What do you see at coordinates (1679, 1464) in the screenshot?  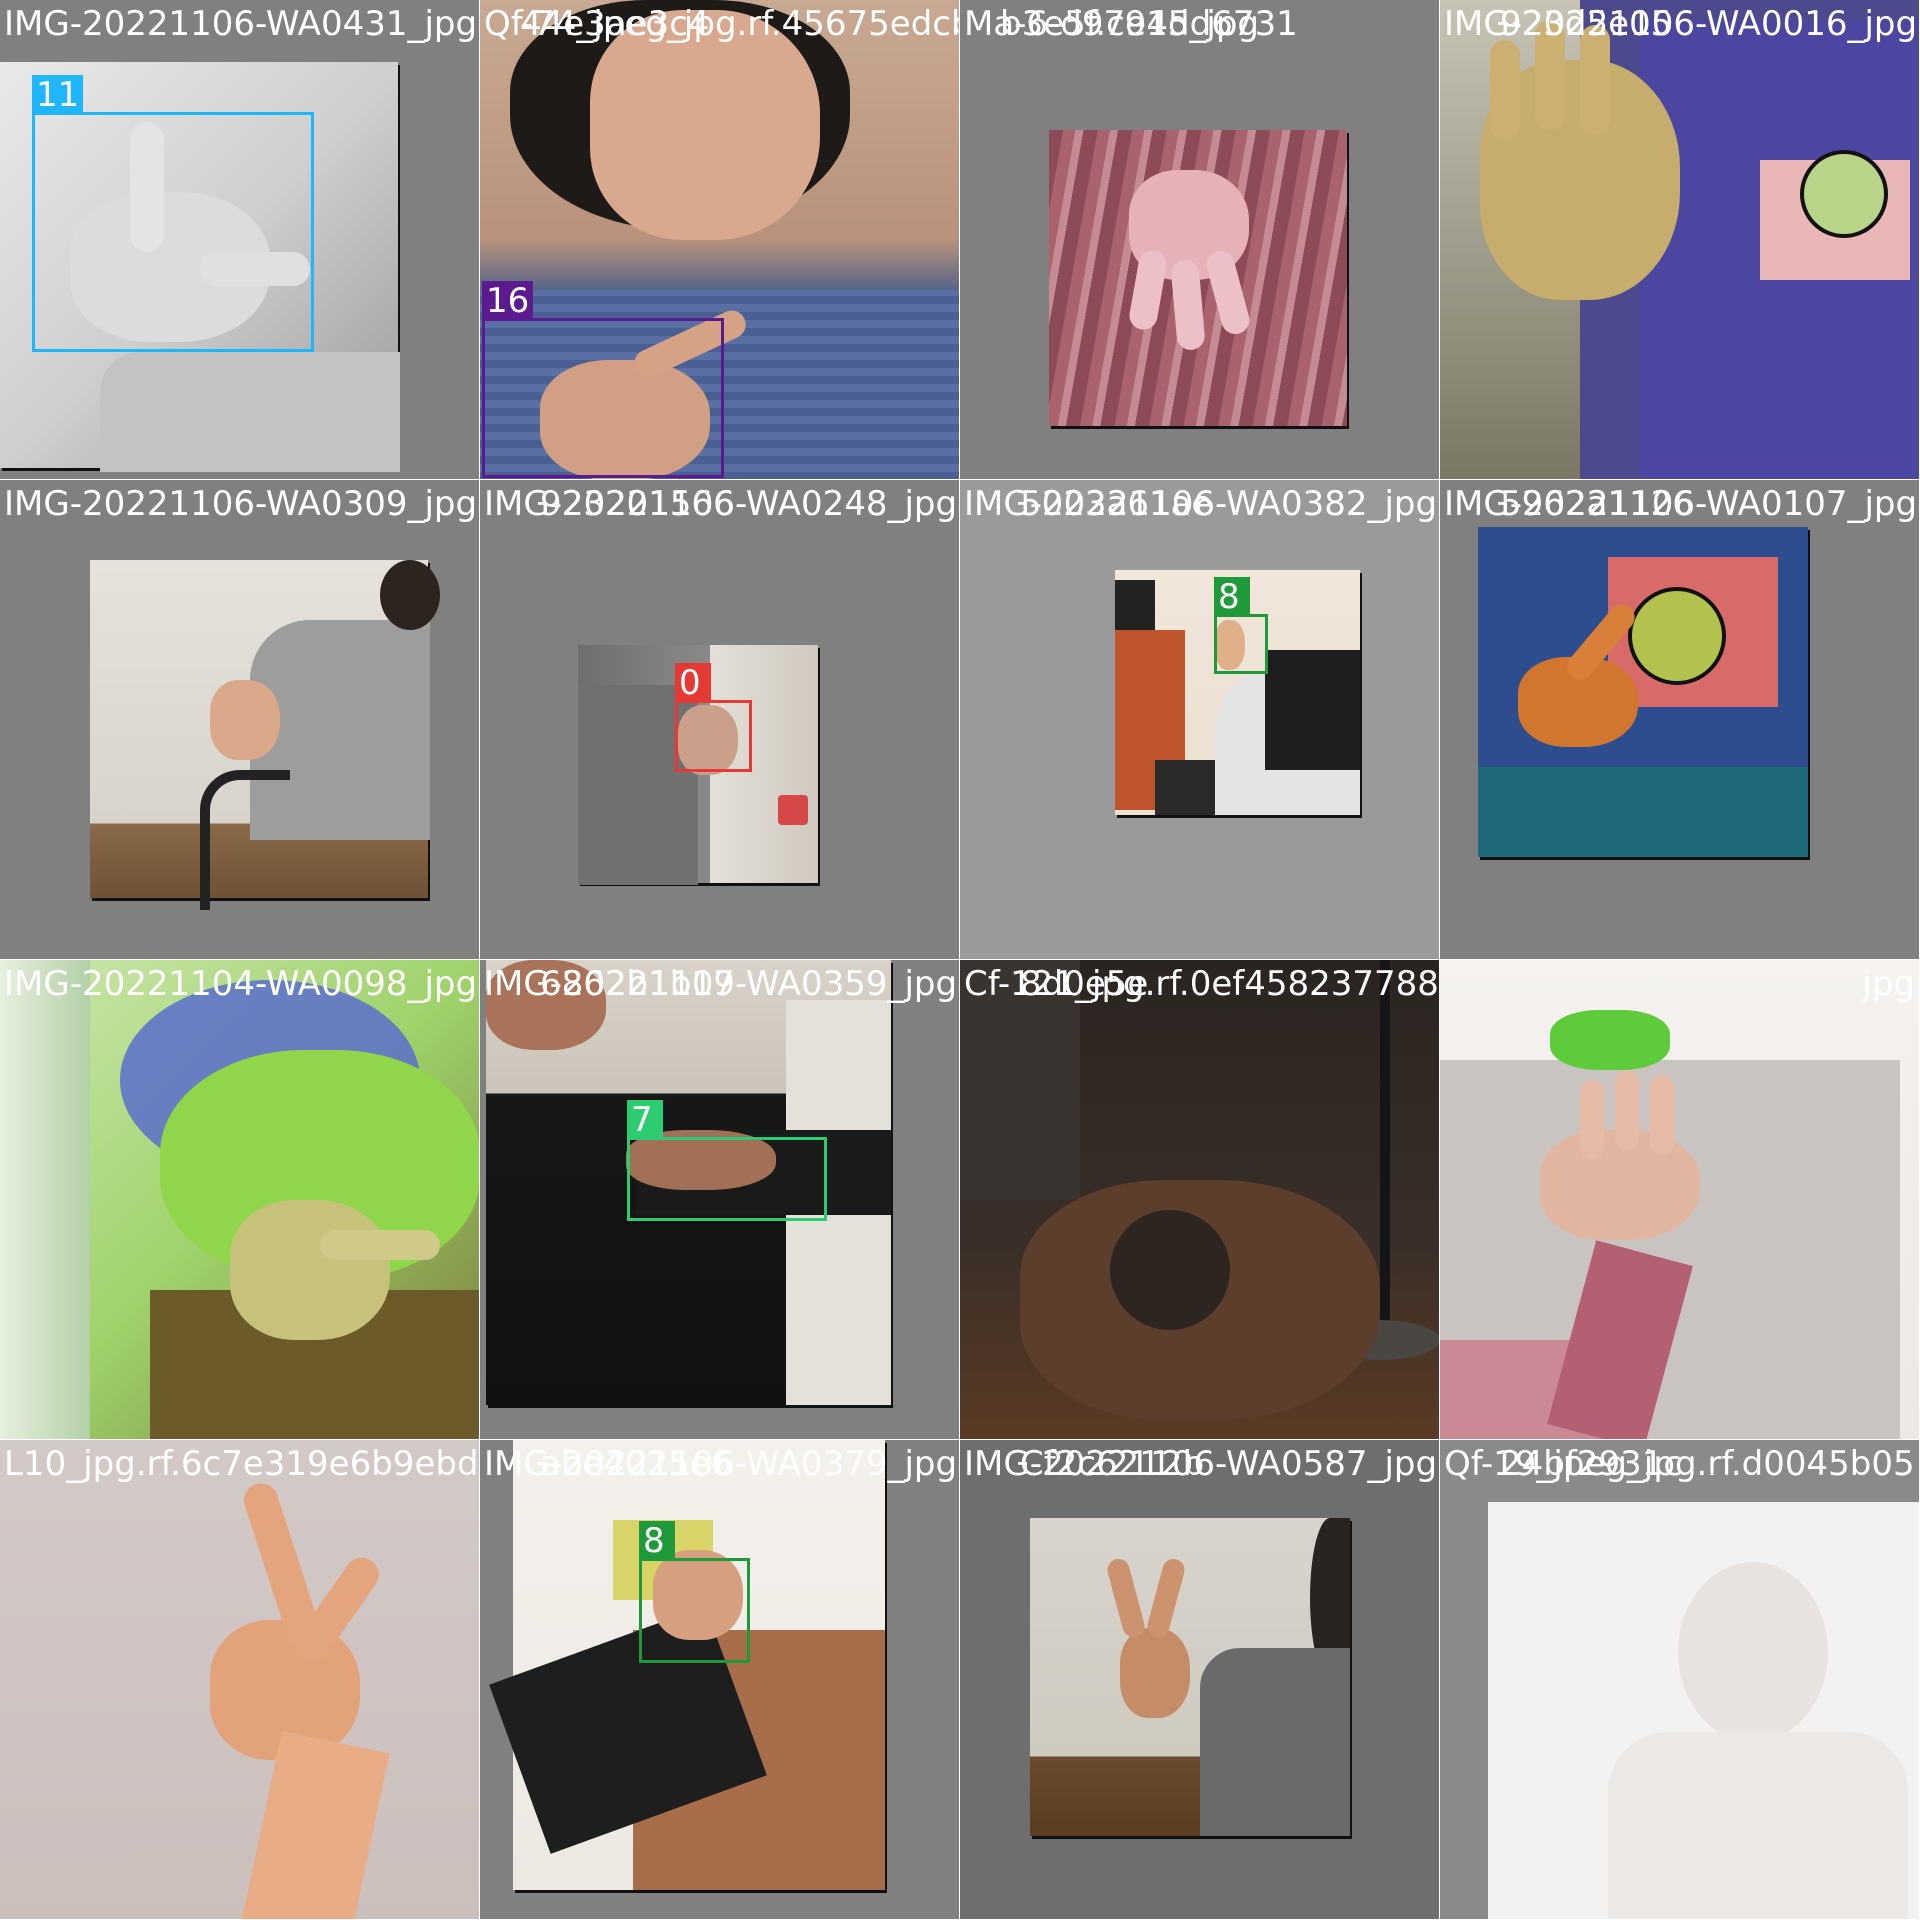 I see `filename-label: Qf-19_jpeg_jpg.rf.d0045b05` at bounding box center [1679, 1464].